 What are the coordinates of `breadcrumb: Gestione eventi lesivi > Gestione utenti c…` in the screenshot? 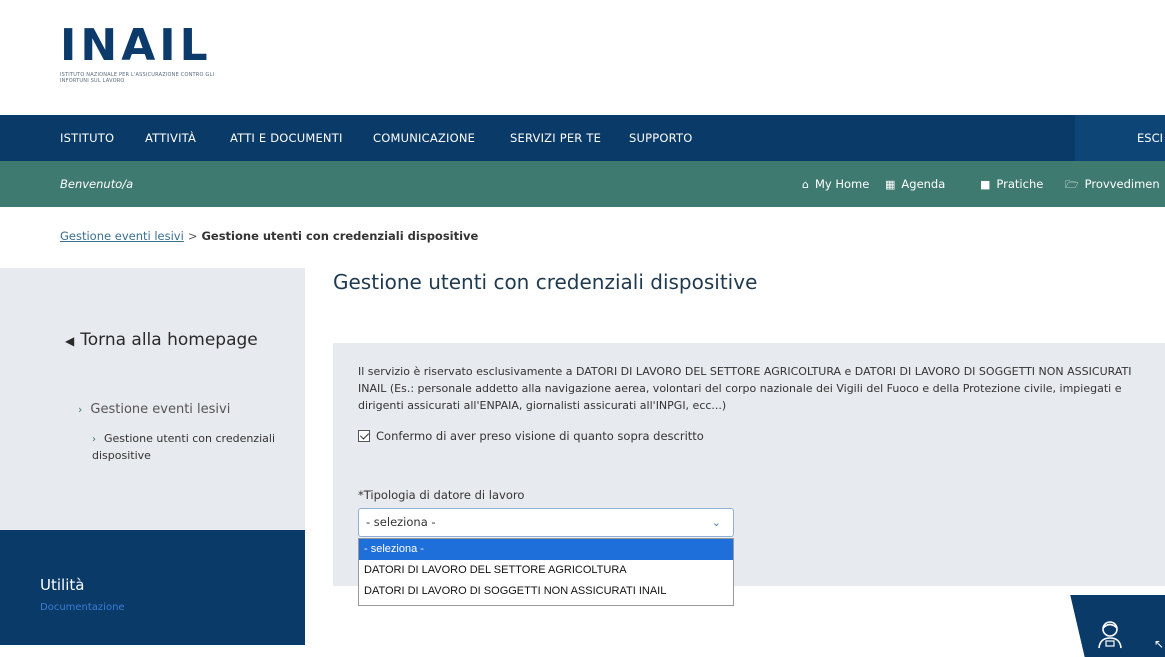 It's located at (269, 236).